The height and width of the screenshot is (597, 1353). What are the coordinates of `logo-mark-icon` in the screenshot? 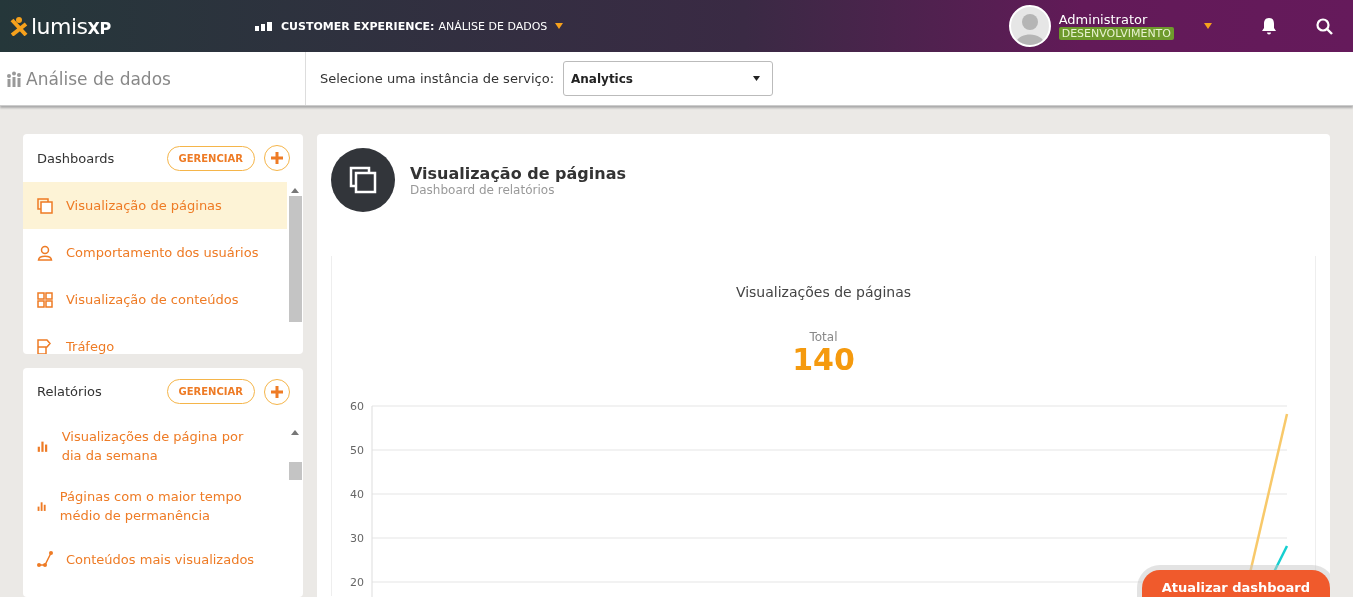 It's located at (19, 26).